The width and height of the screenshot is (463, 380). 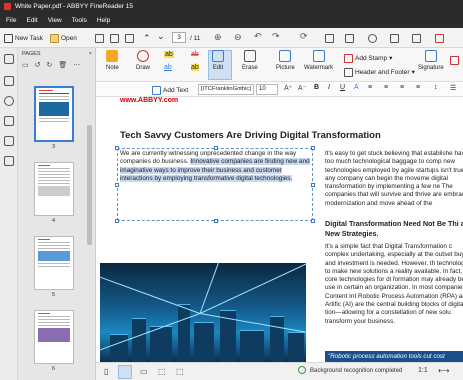 I want to click on signature-button: Signature, so click(x=431, y=60).